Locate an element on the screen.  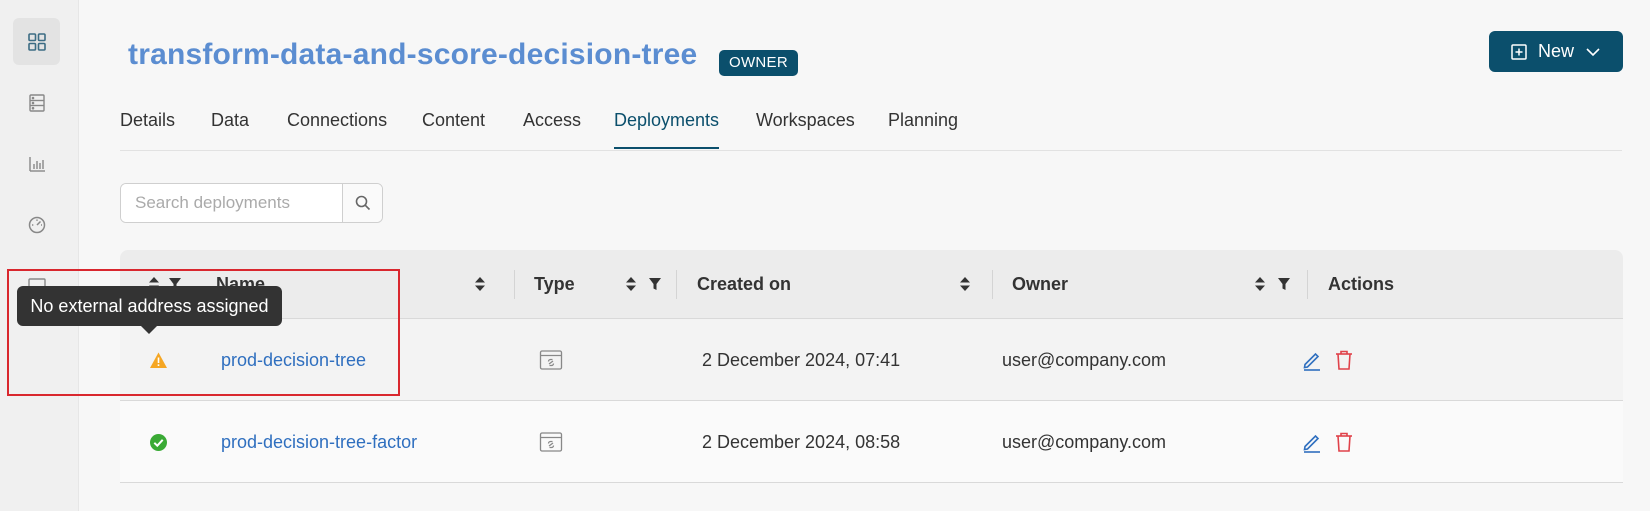
column-created-header: Created on is located at coordinates (744, 284).